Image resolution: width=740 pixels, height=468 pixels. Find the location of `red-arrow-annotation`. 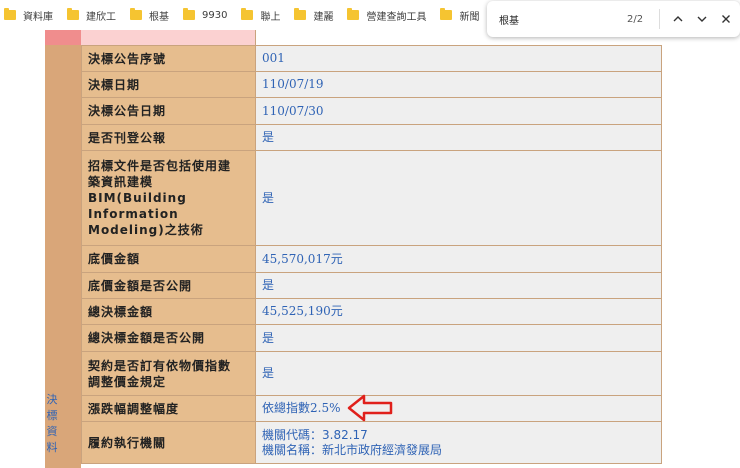

red-arrow-annotation is located at coordinates (370, 408).